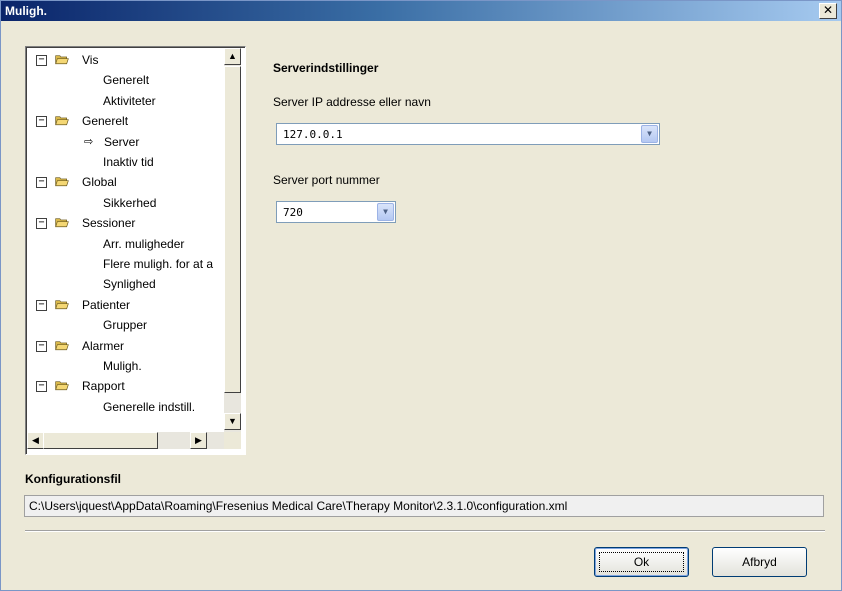 This screenshot has height=591, width=842. I want to click on server-port-value: 720, so click(293, 212).